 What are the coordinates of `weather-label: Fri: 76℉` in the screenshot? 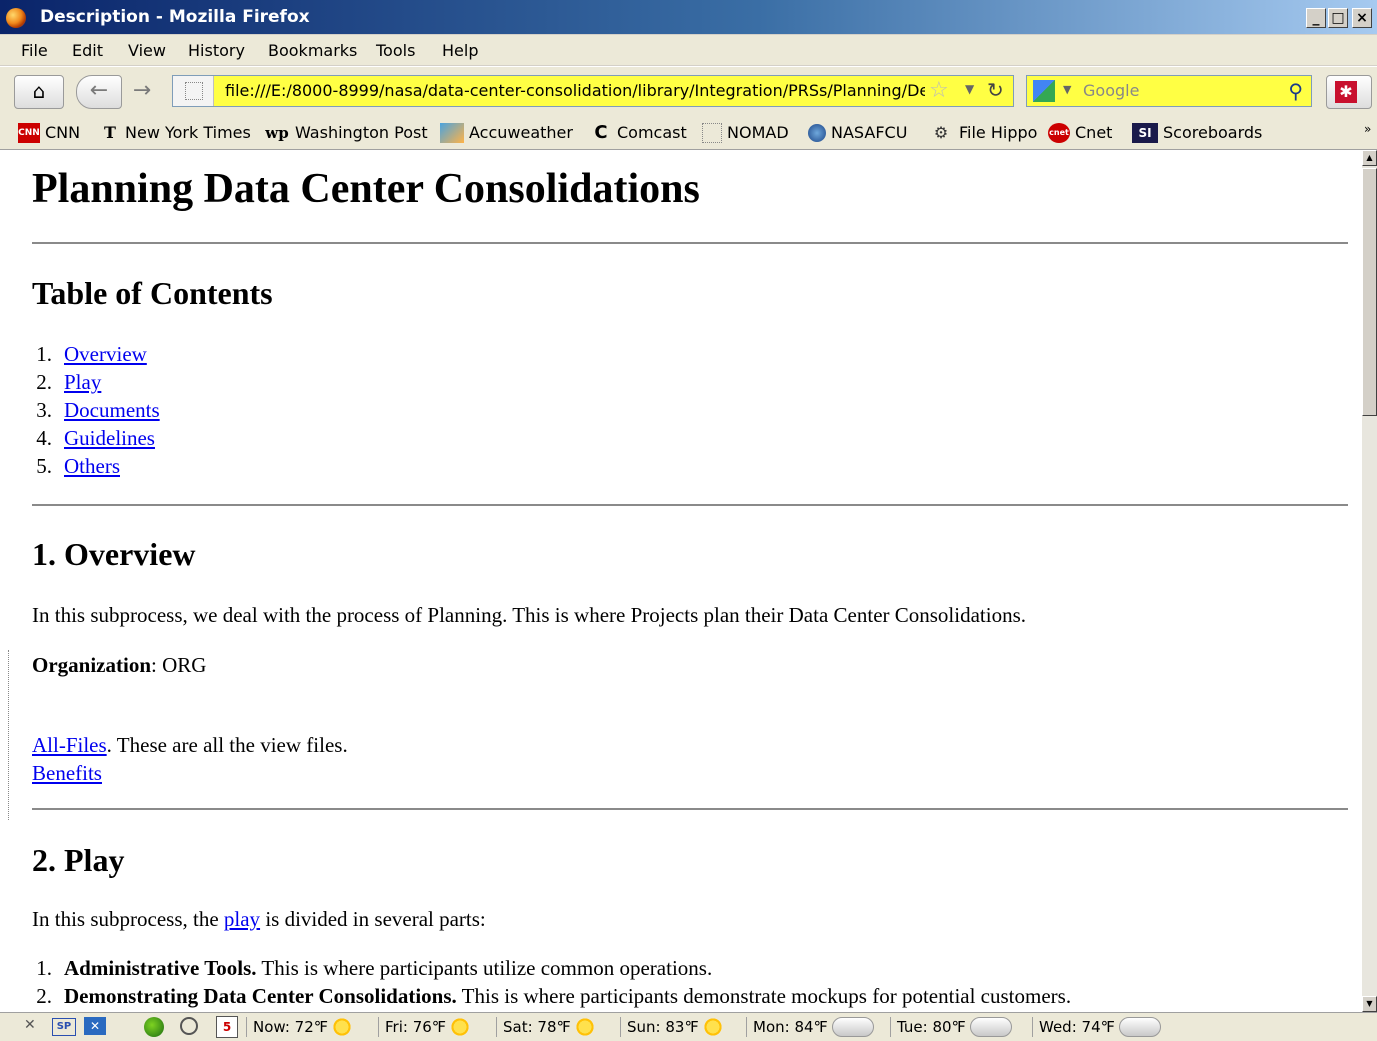 It's located at (416, 1027).